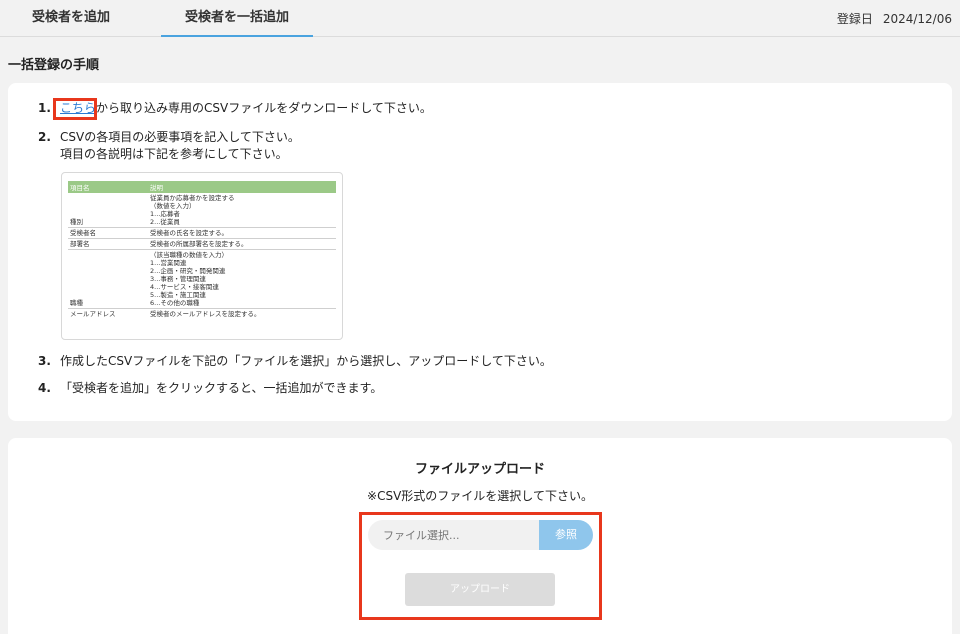  Describe the element at coordinates (44, 361) in the screenshot. I see `step-number: 3.` at that location.